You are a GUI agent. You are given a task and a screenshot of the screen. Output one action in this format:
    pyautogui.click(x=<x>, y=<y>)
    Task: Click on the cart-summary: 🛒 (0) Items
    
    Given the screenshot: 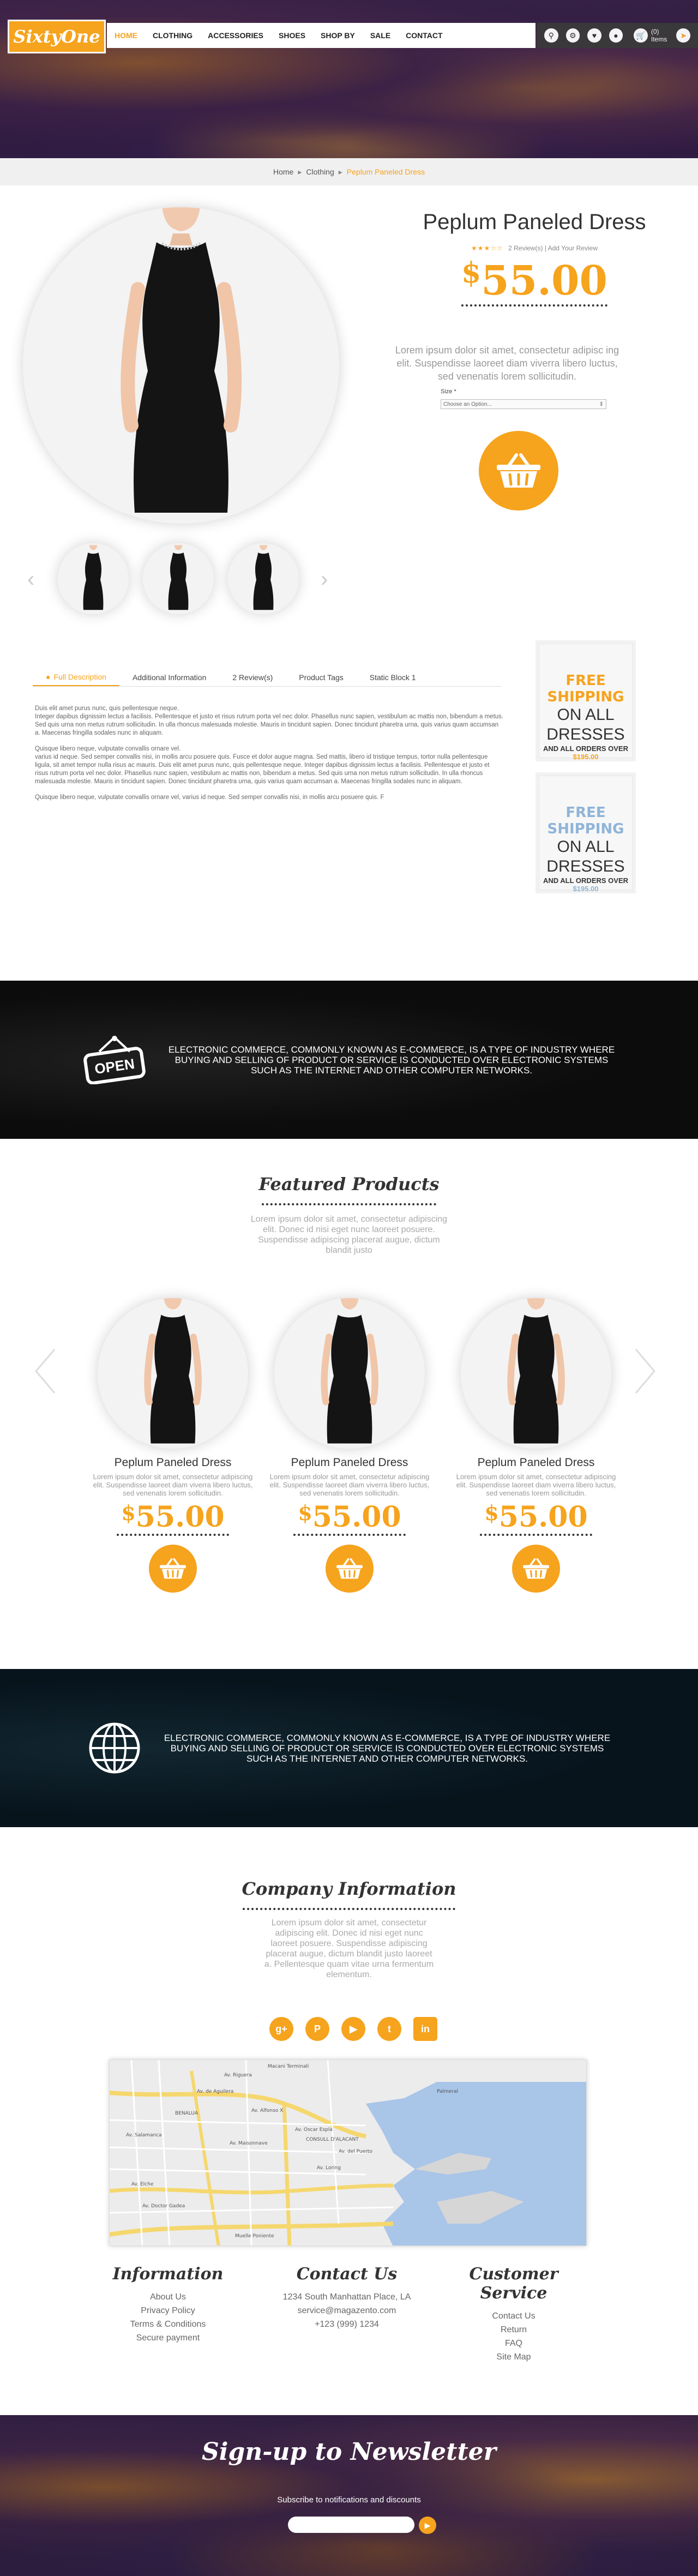 What is the action you would take?
    pyautogui.click(x=655, y=36)
    